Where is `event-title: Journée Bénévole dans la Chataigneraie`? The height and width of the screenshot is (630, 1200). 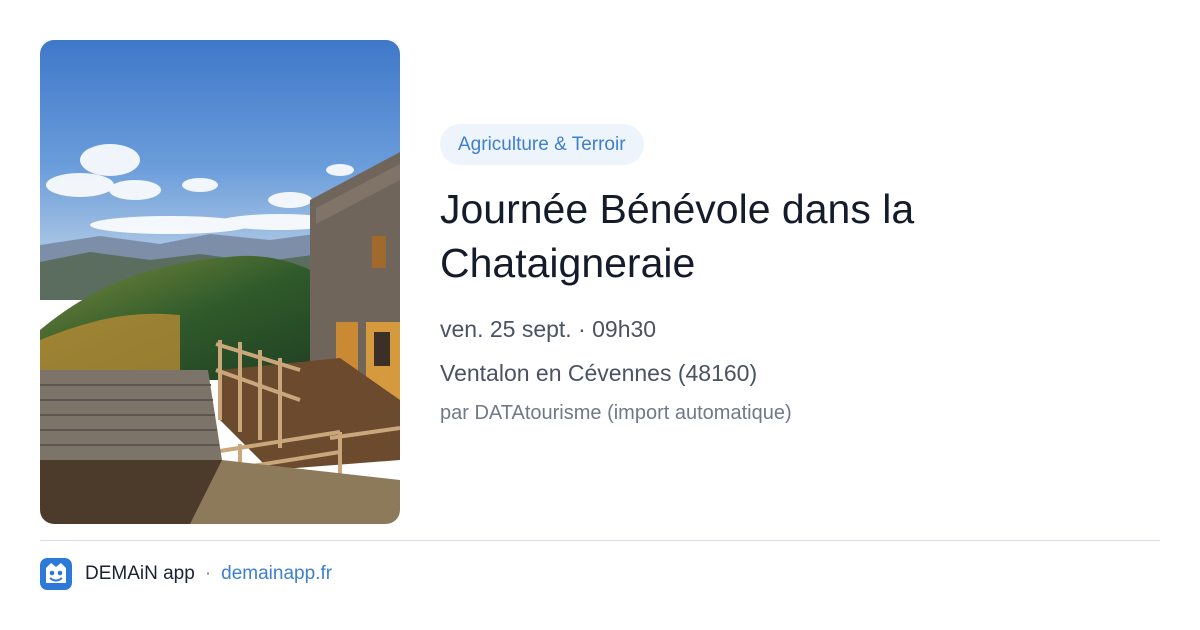
event-title: Journée Bénévole dans la Chataigneraie is located at coordinates (750, 236).